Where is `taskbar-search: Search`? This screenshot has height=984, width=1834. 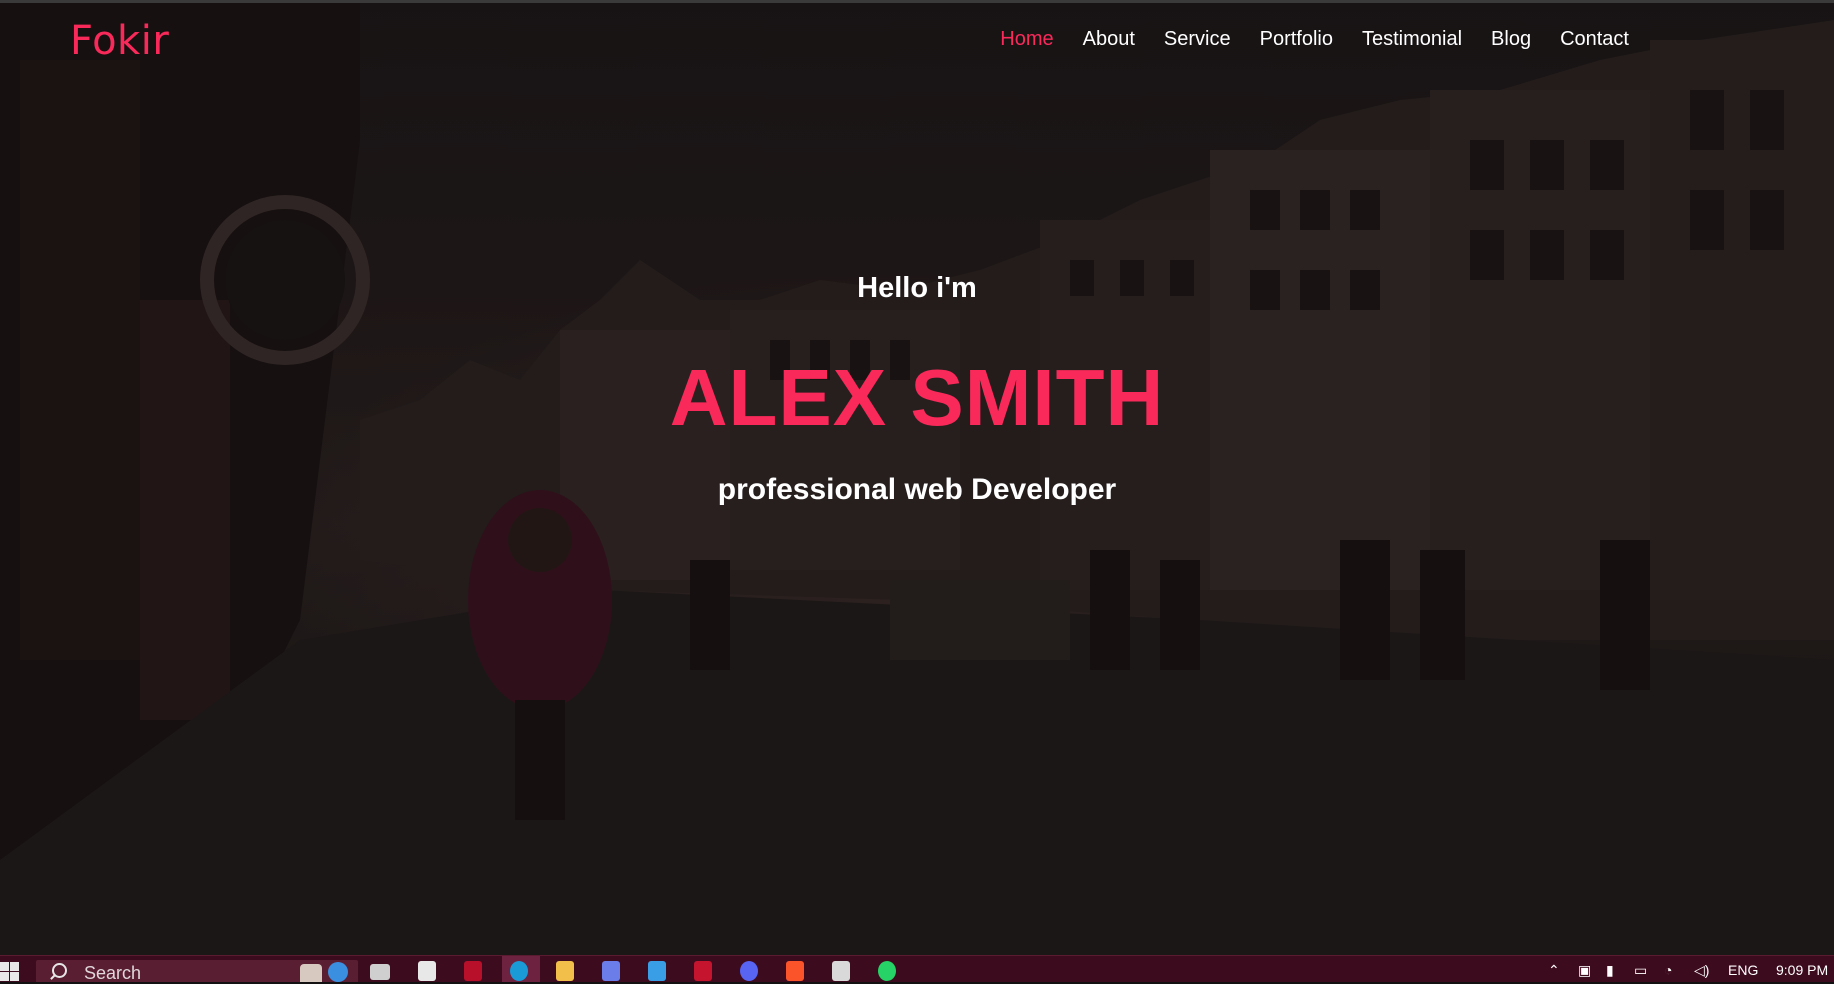
taskbar-search: Search is located at coordinates (197, 971).